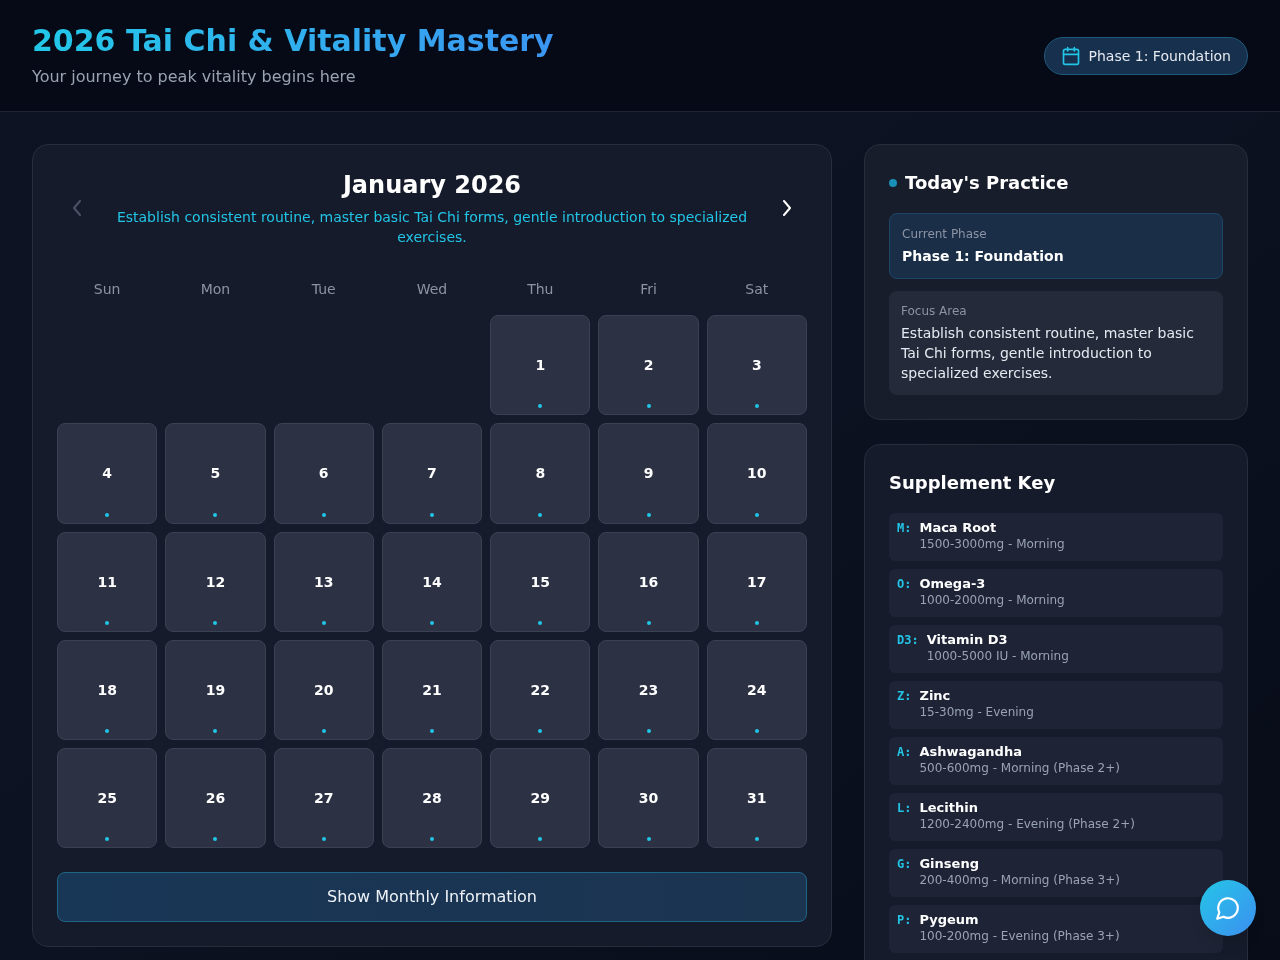 This screenshot has height=960, width=1280. I want to click on supplement-dosage: 15-30mg - Evening, so click(976, 712).